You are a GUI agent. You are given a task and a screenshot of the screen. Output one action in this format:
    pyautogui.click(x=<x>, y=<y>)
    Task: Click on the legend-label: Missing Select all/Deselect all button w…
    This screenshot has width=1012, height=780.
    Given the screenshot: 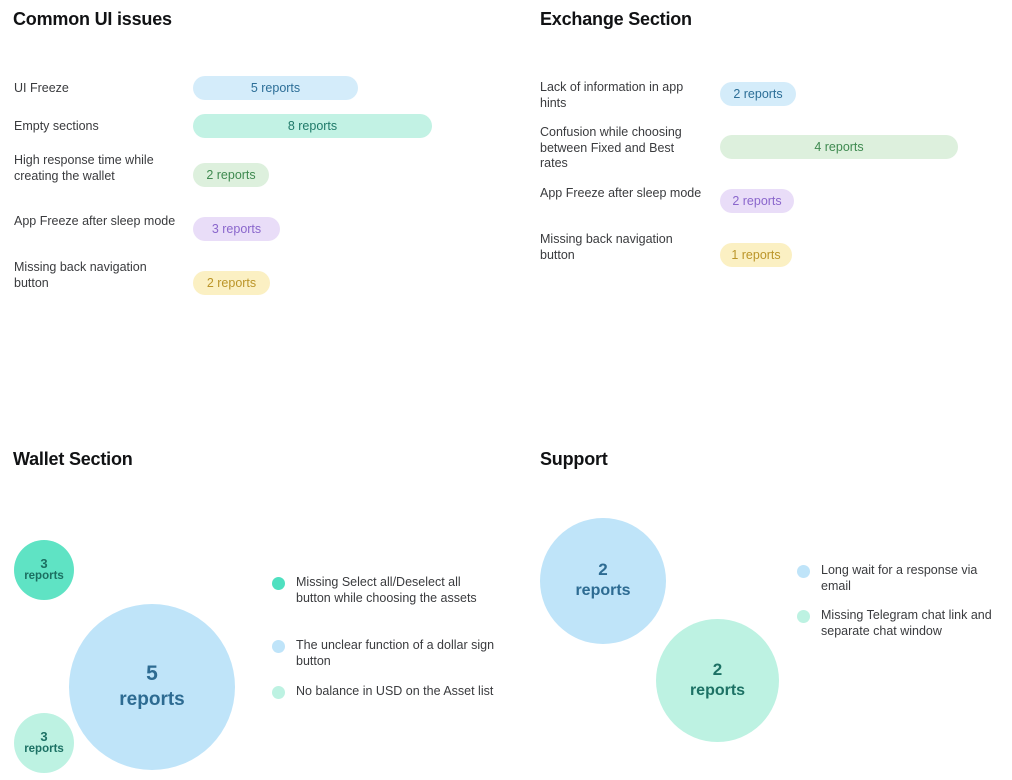 What is the action you would take?
    pyautogui.click(x=386, y=590)
    